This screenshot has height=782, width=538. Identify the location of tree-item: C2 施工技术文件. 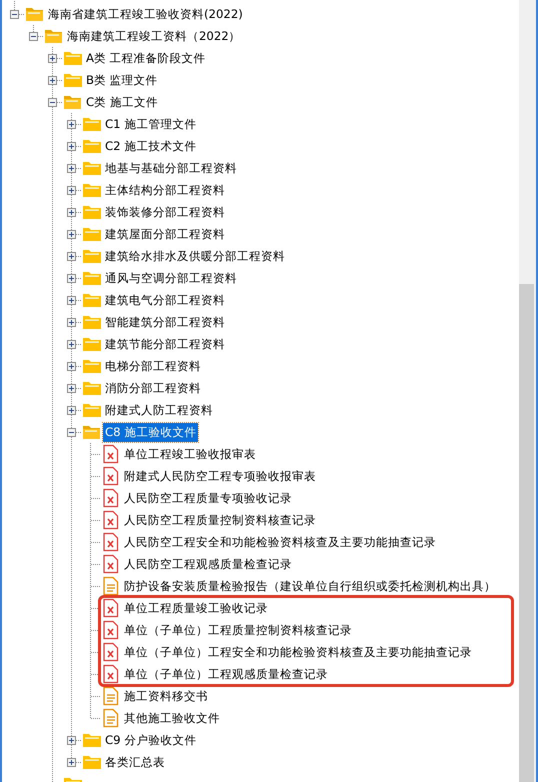
(150, 146).